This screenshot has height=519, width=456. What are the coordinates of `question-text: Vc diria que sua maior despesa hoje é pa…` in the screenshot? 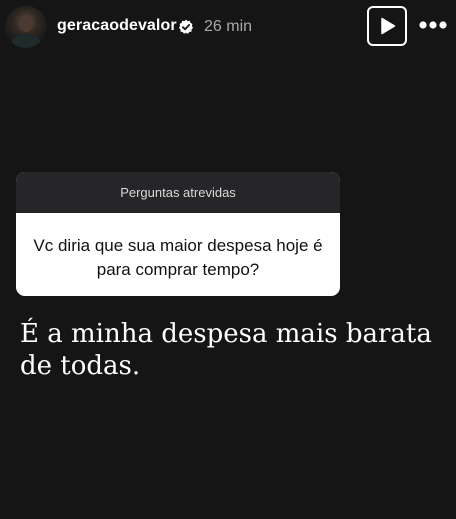 It's located at (178, 257).